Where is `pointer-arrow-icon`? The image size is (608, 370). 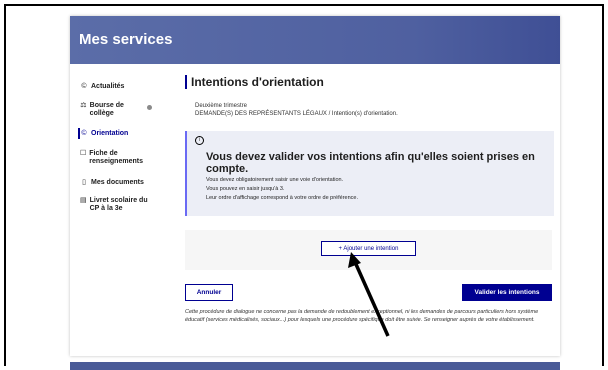
pointer-arrow-icon is located at coordinates (369, 294).